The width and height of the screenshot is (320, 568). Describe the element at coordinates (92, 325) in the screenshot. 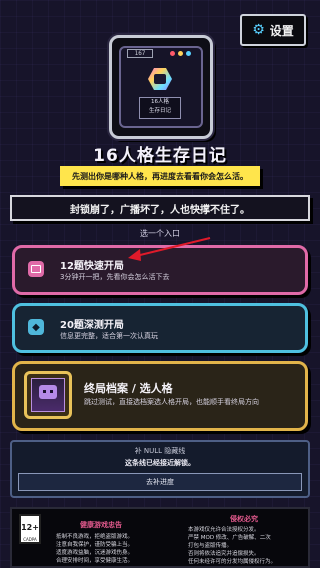

I see `deep-test-title: 20题深测开局` at that location.